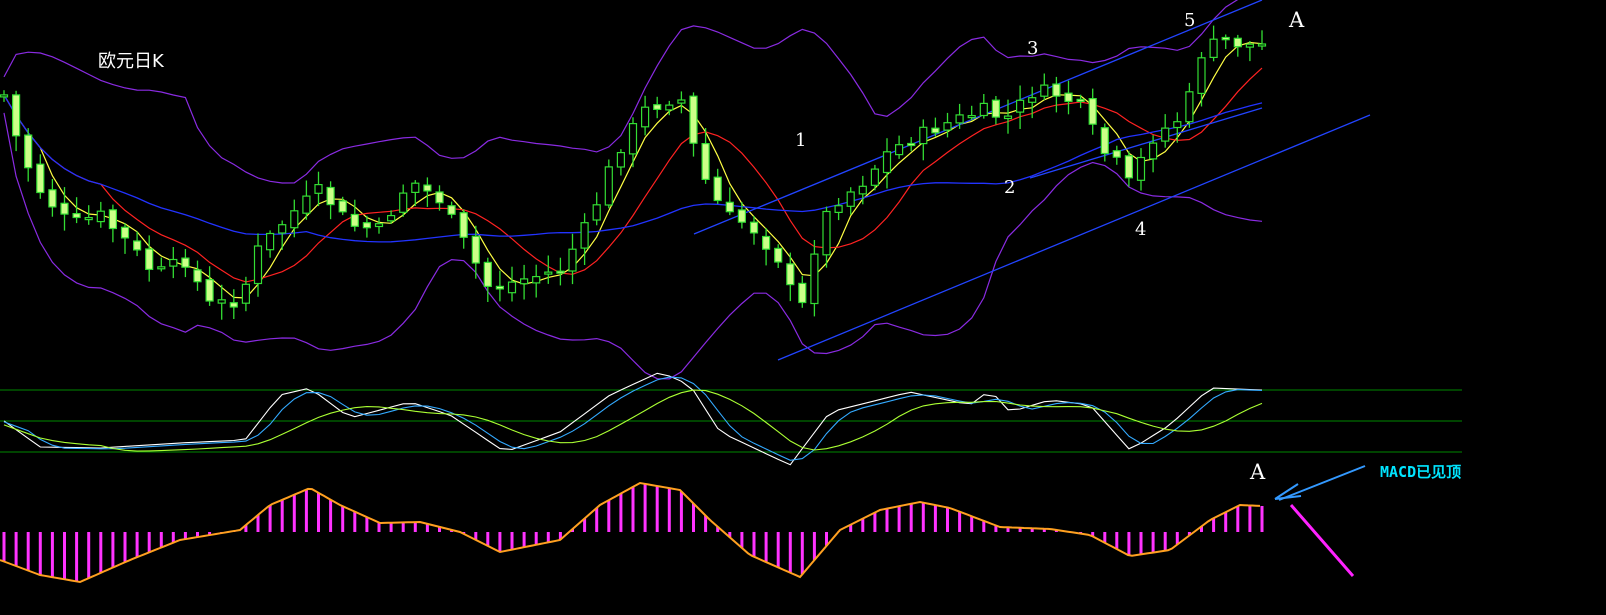 The image size is (1606, 615). I want to click on wave-label-2: 2, so click(1009, 187).